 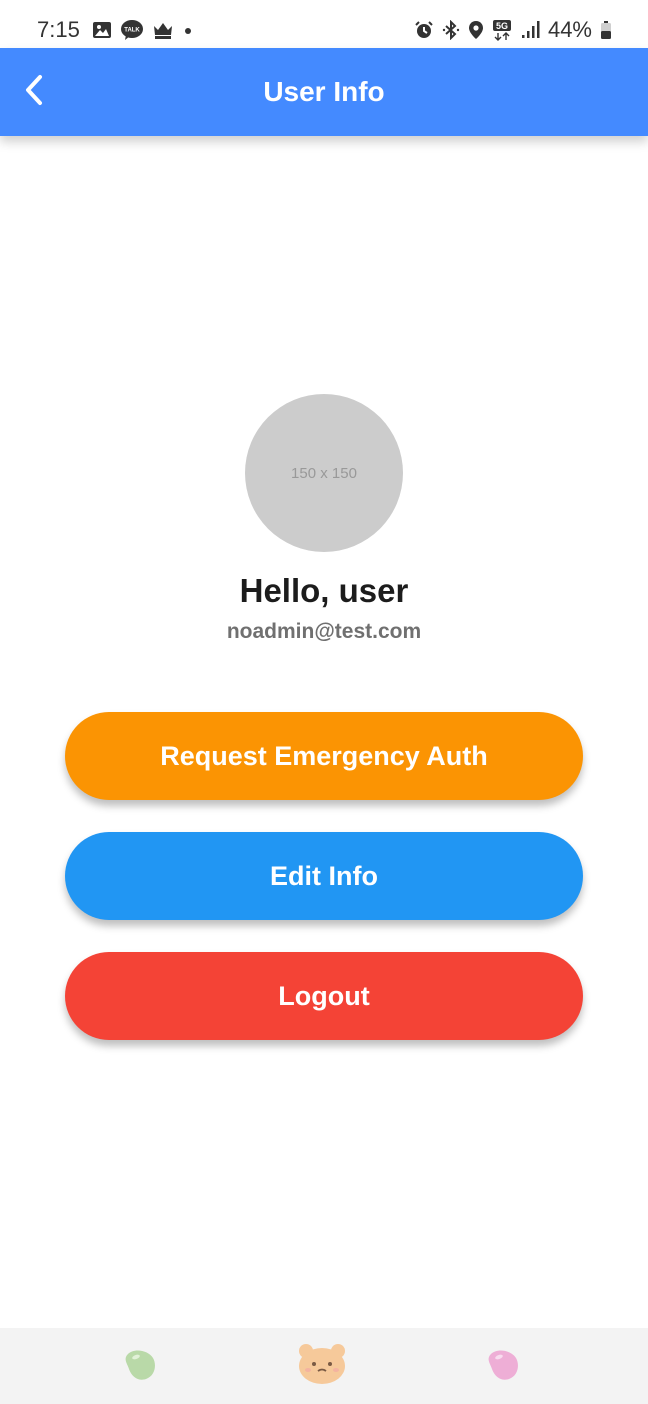 I want to click on green-bean-icon, so click(x=140, y=1367).